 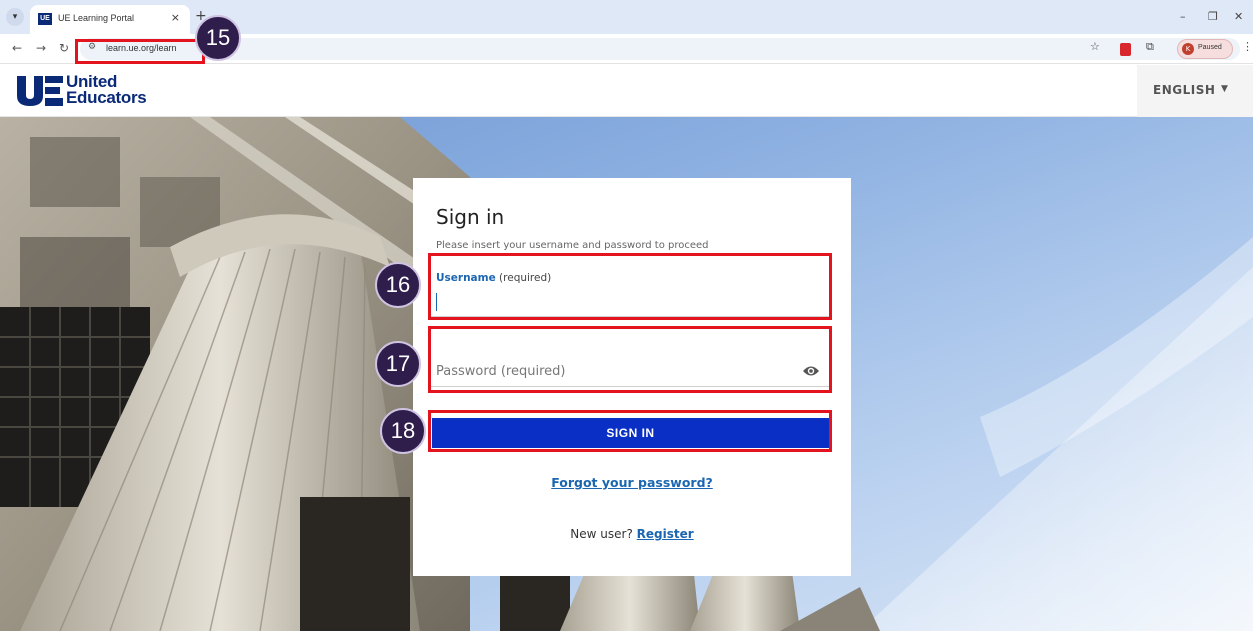 I want to click on profile-status: Paused, so click(x=1210, y=47).